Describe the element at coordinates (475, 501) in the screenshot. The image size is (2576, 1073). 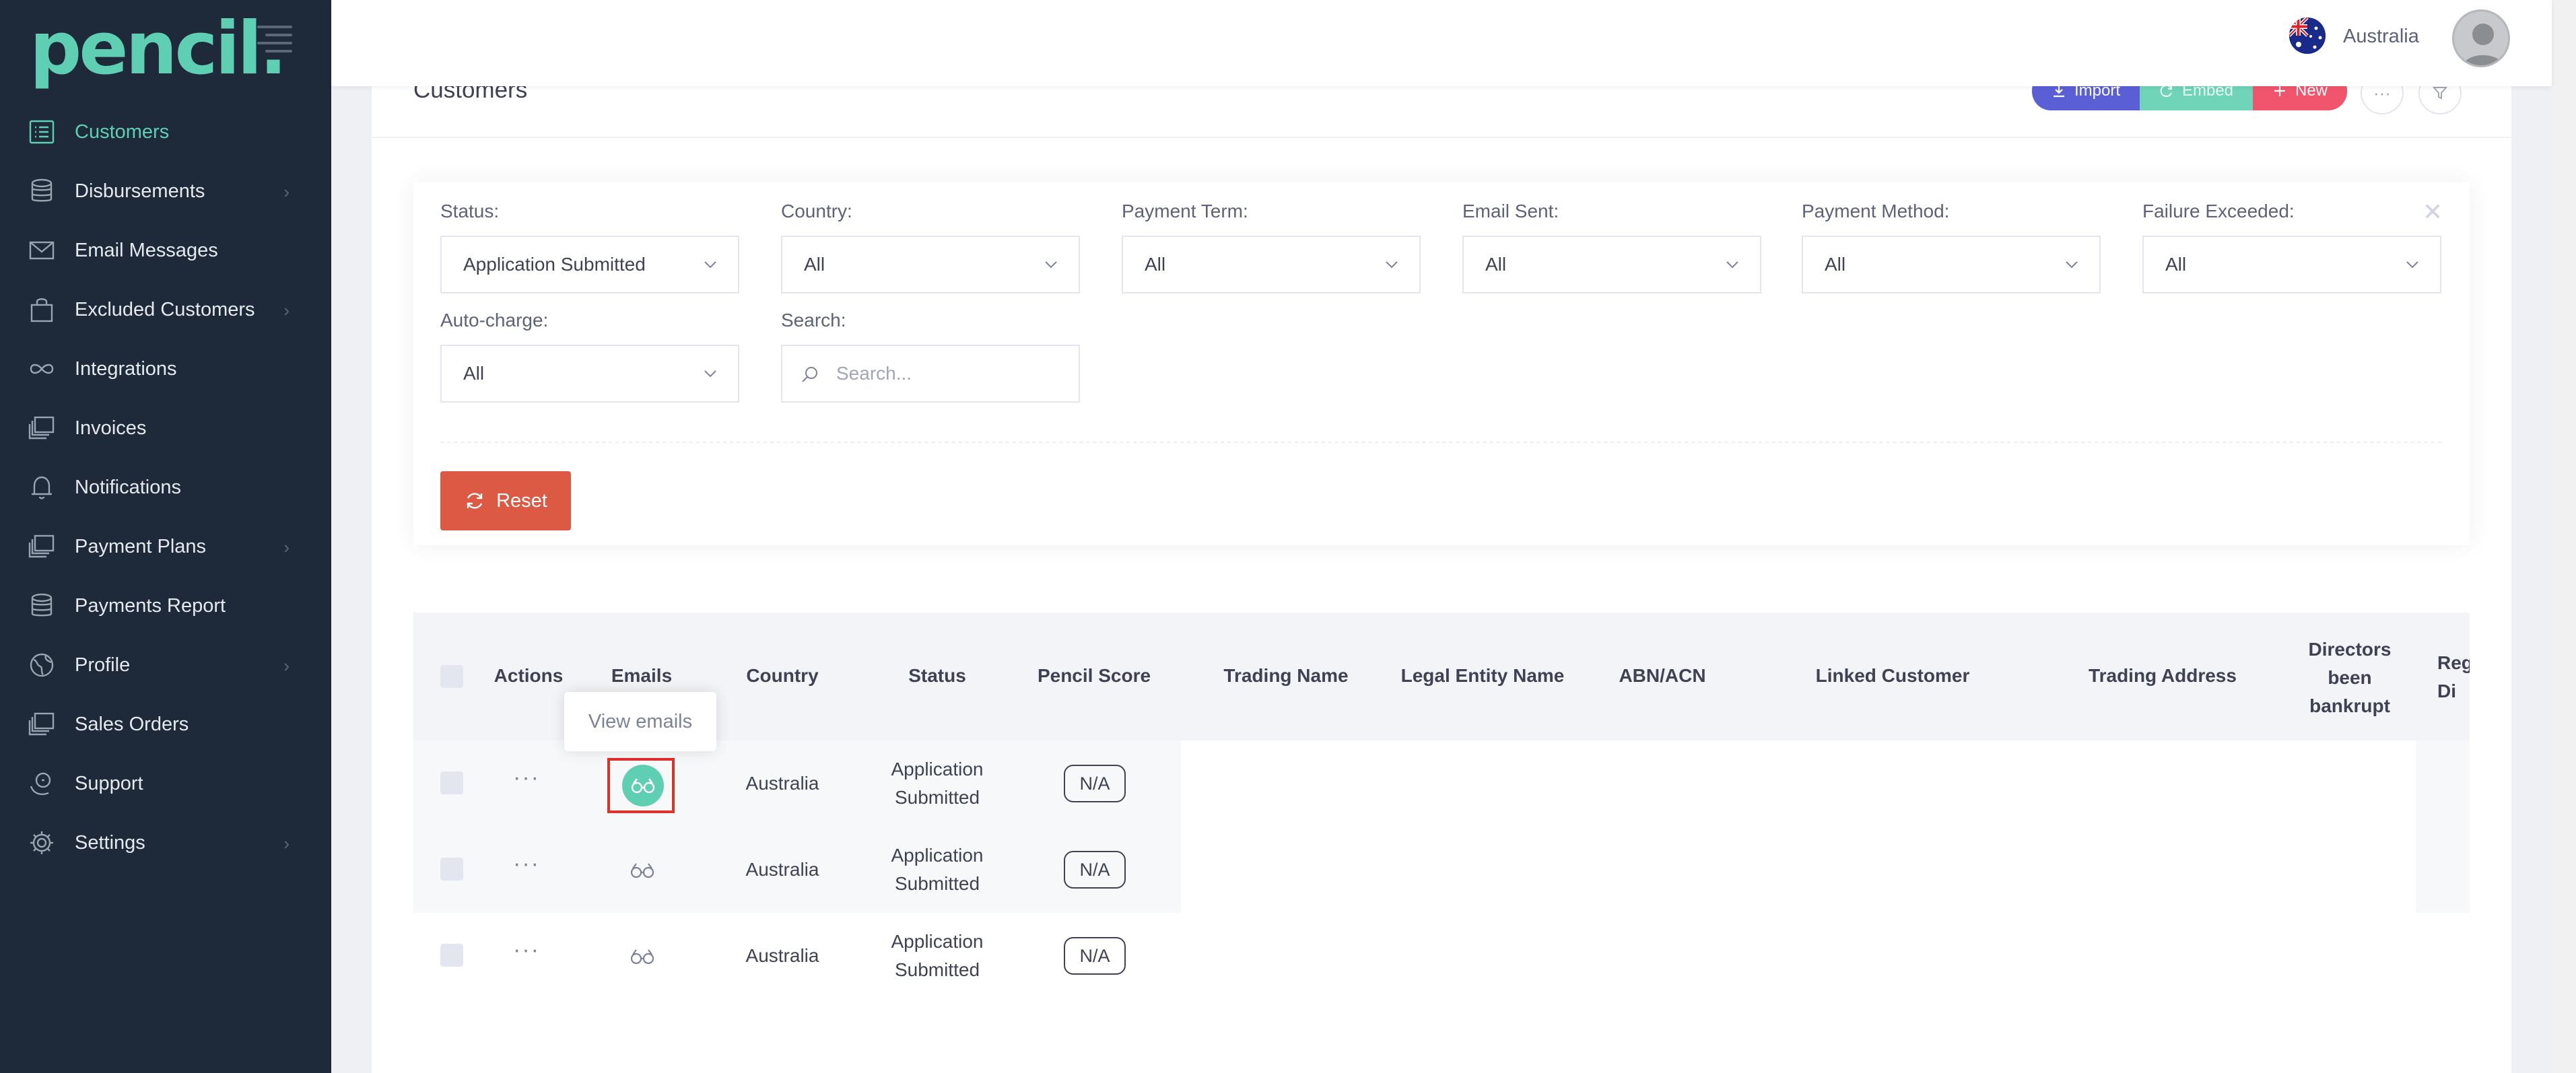
I see `refresh-icon` at that location.